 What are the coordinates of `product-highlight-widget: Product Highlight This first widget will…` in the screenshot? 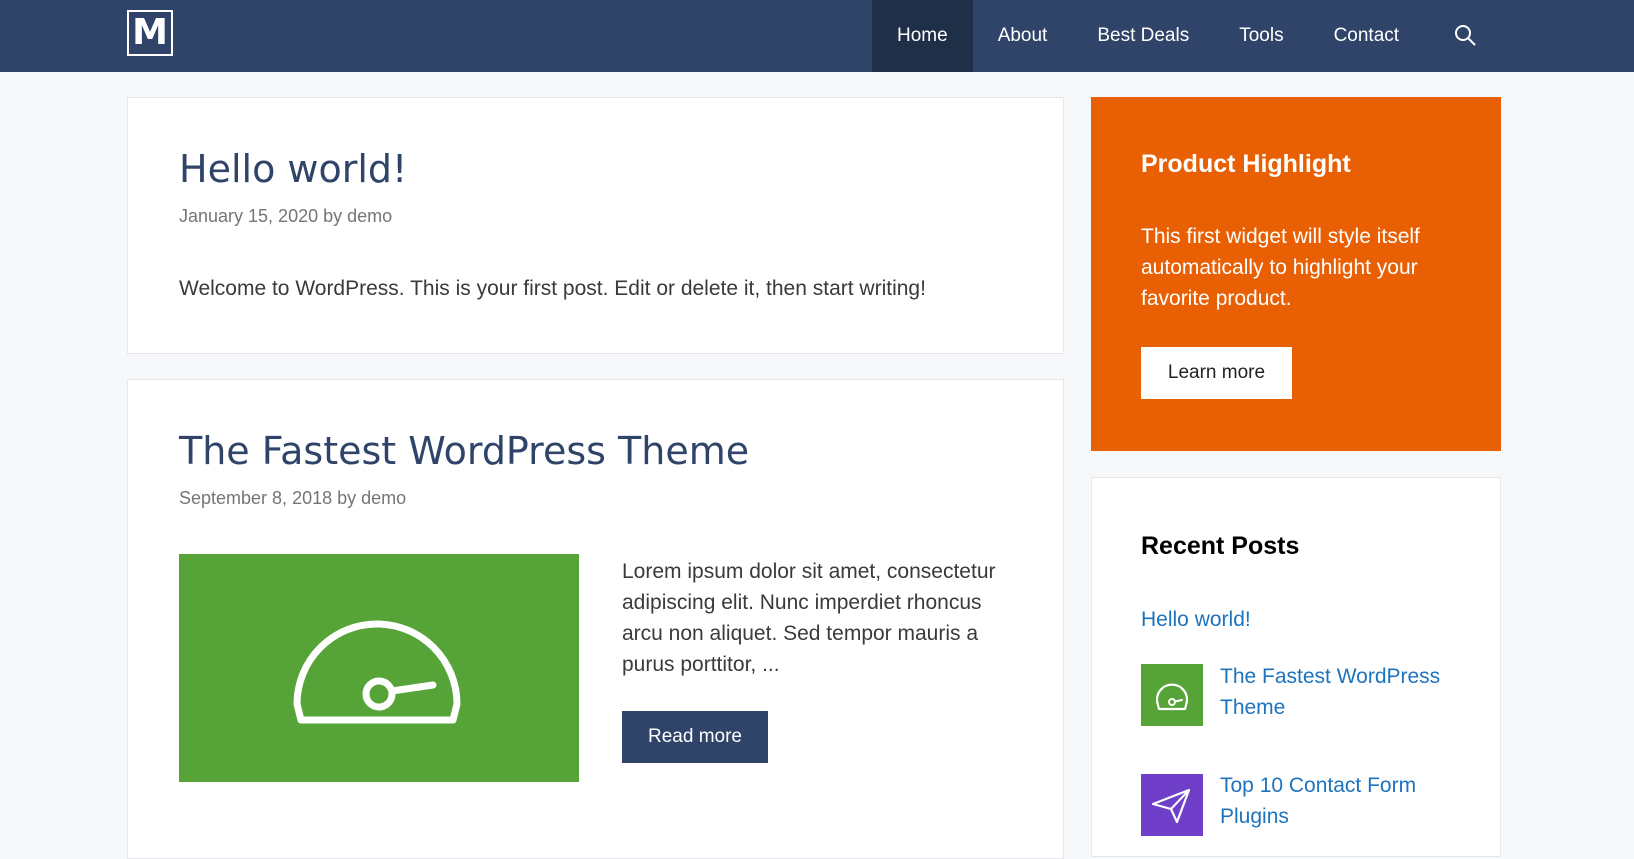 It's located at (1296, 274).